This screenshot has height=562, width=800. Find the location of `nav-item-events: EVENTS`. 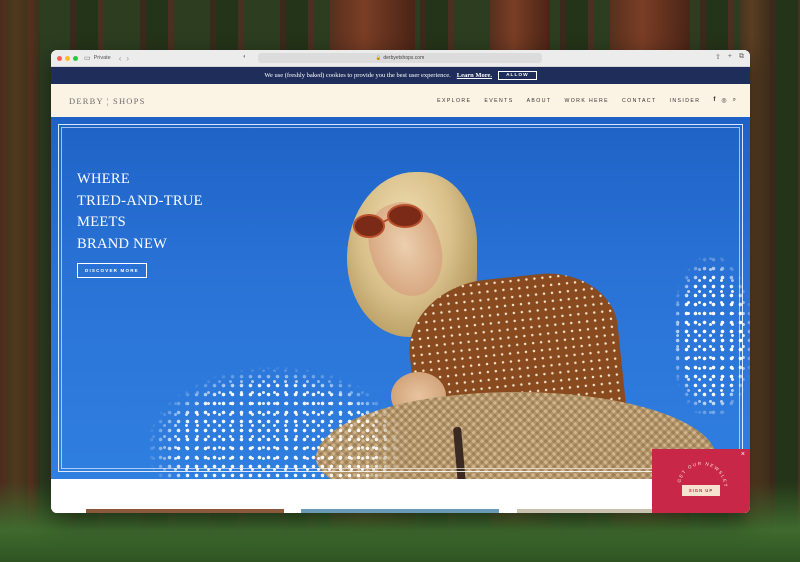

nav-item-events: EVENTS is located at coordinates (498, 101).